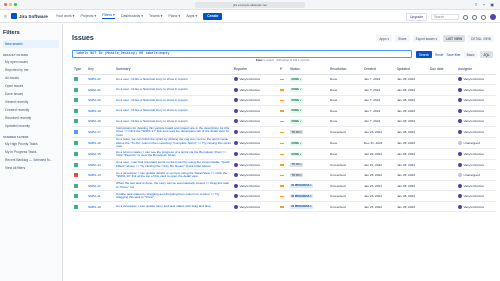  Describe the element at coordinates (79, 70) in the screenshot. I see `column-header: Type` at that location.